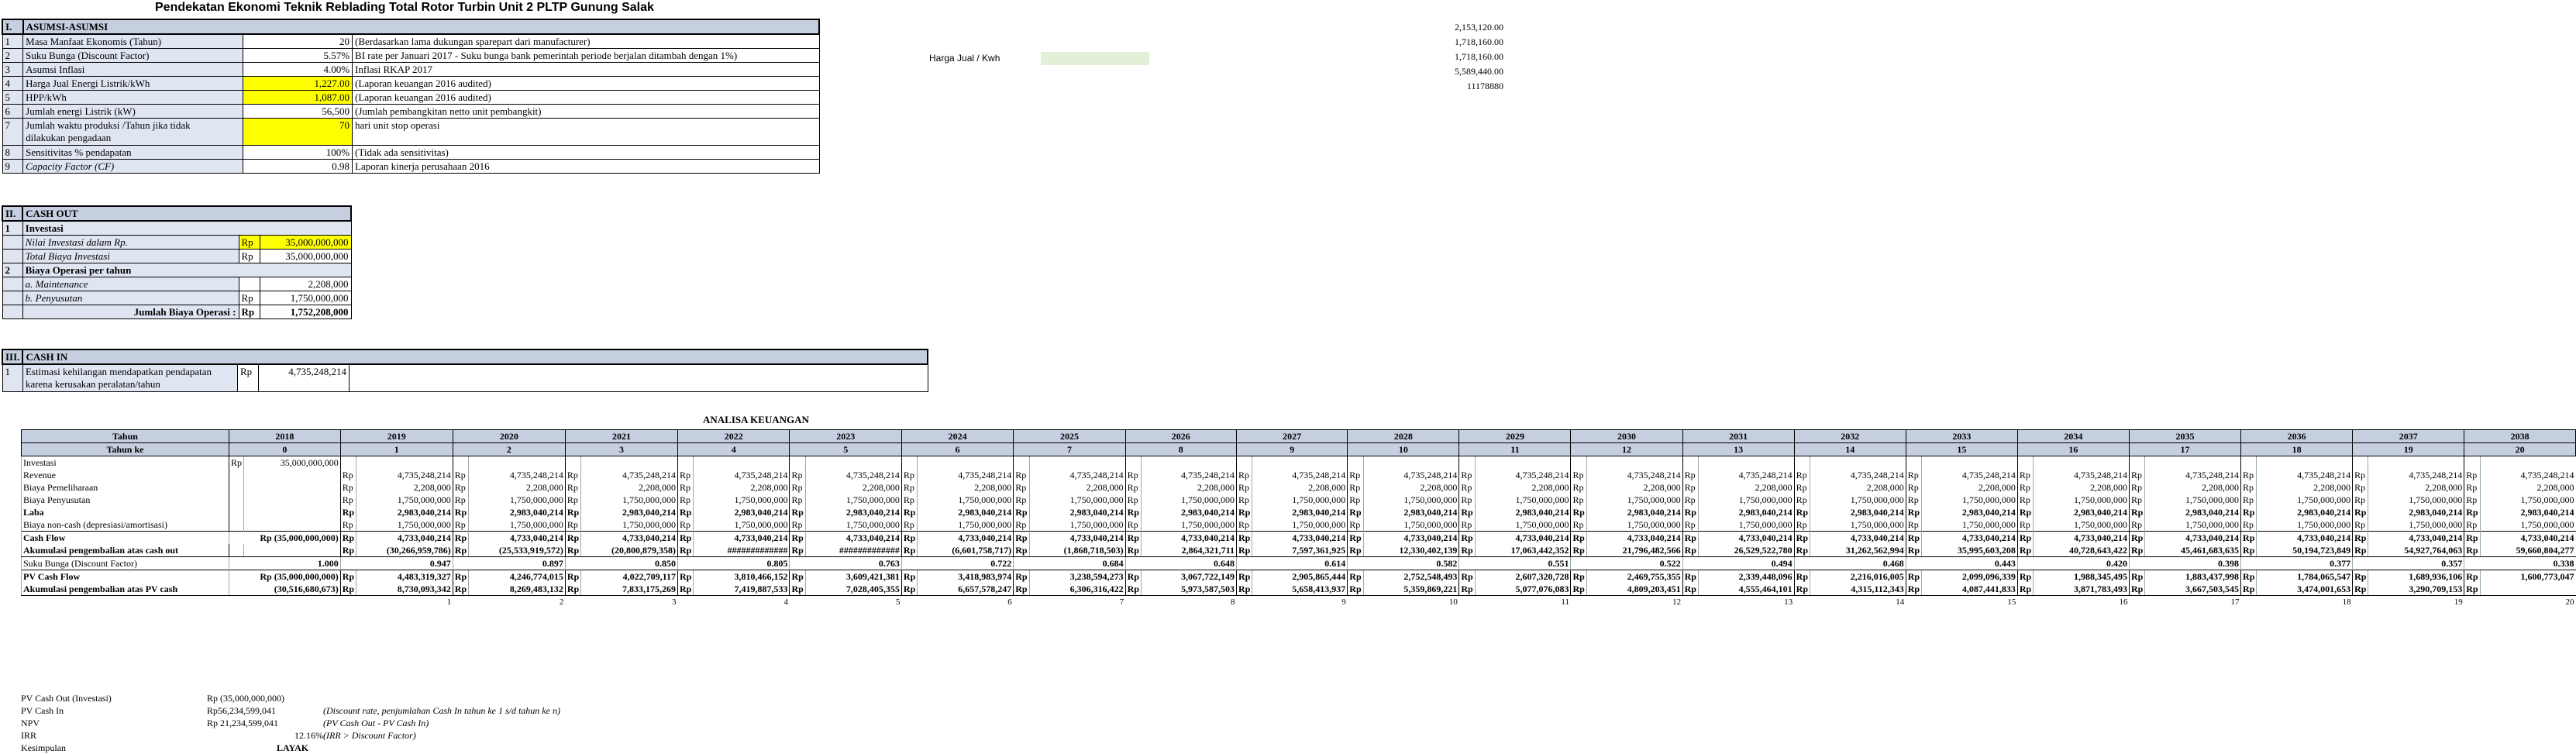 The image size is (2576, 754). I want to click on discount-factor-cell: 0.947, so click(396, 563).